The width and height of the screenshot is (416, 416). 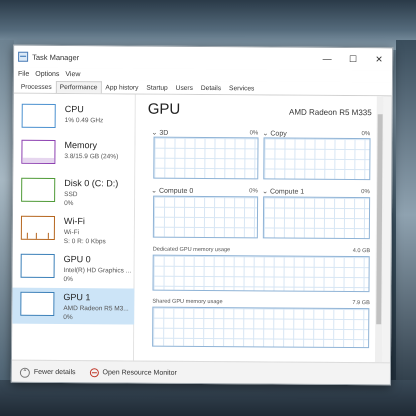 What do you see at coordinates (361, 251) in the screenshot?
I see `dedicated-memory-max: 4.0 GB` at bounding box center [361, 251].